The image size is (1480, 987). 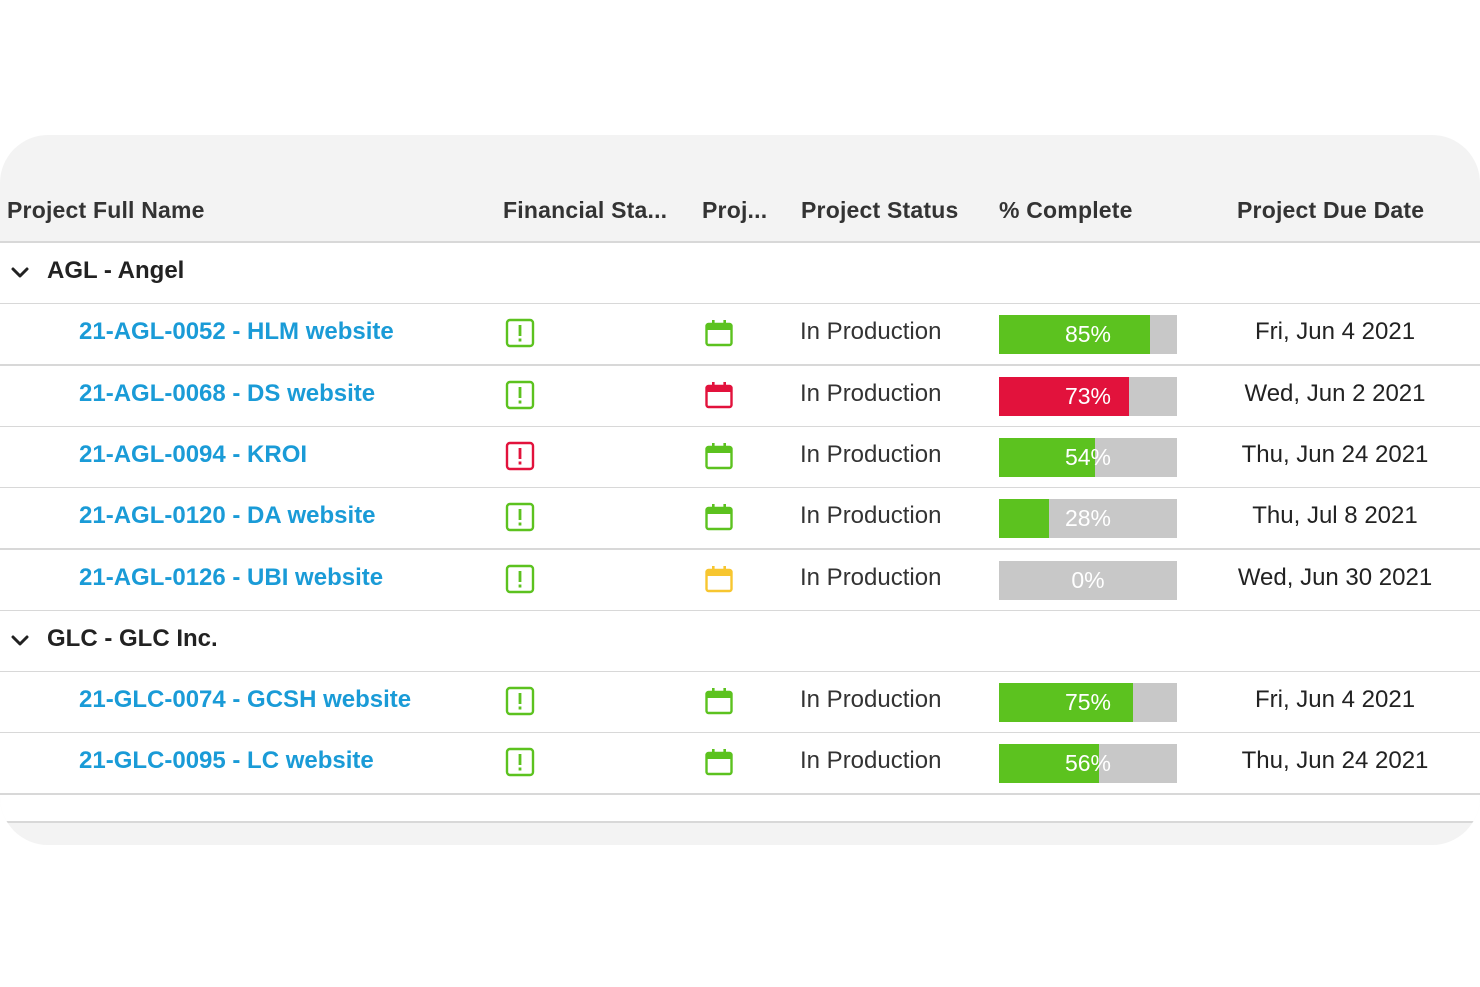 I want to click on percent-complete-bar: 56%, so click(x=1088, y=764).